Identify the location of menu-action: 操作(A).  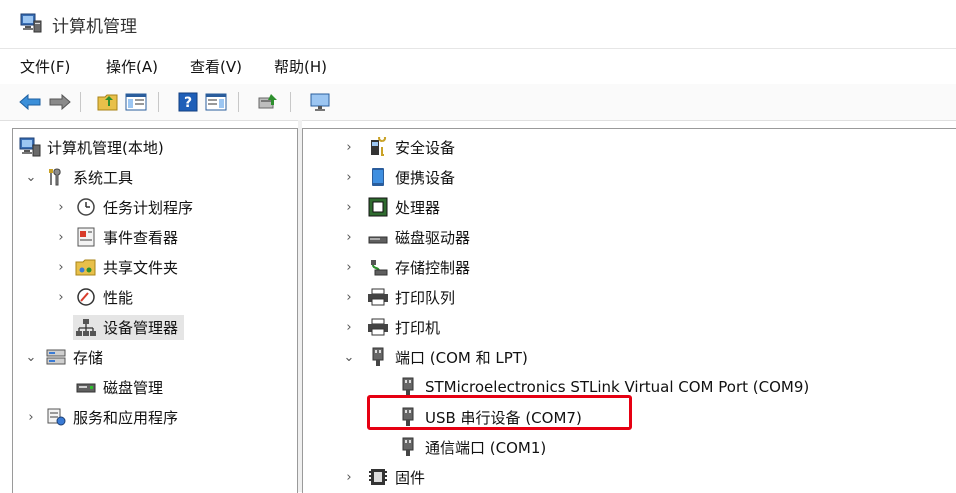
(132, 66).